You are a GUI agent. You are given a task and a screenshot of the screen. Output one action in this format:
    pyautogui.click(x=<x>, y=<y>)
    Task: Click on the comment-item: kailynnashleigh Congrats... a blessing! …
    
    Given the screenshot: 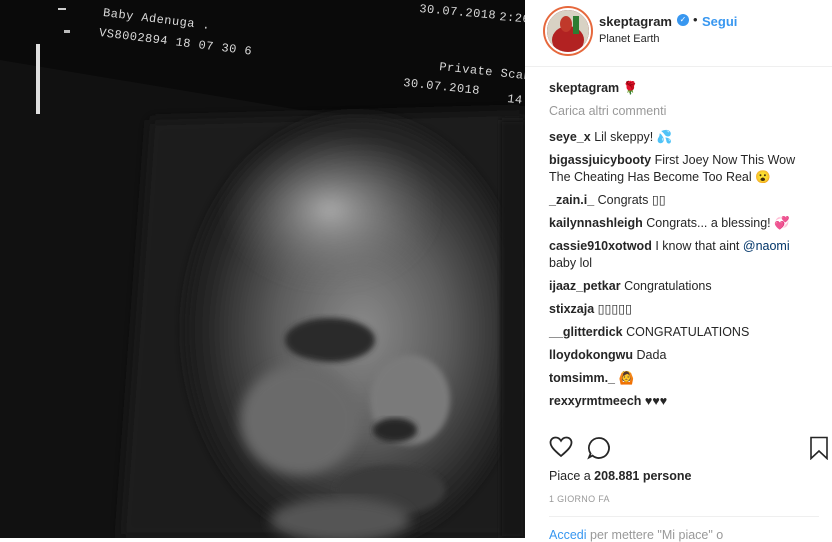 What is the action you would take?
    pyautogui.click(x=683, y=223)
    